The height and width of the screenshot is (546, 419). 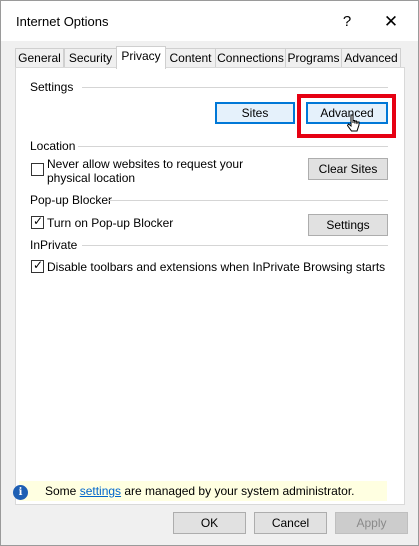 I want to click on ok-button: OK, so click(x=209, y=523).